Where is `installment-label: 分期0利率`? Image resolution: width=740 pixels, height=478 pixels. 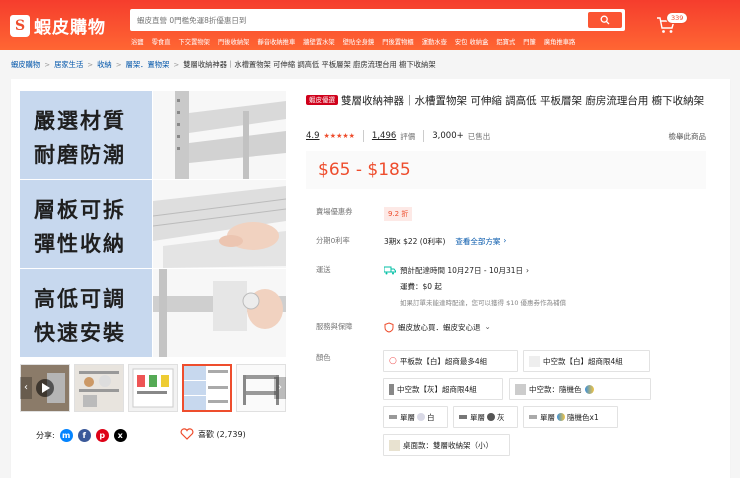
installment-label: 分期0利率 is located at coordinates (333, 240).